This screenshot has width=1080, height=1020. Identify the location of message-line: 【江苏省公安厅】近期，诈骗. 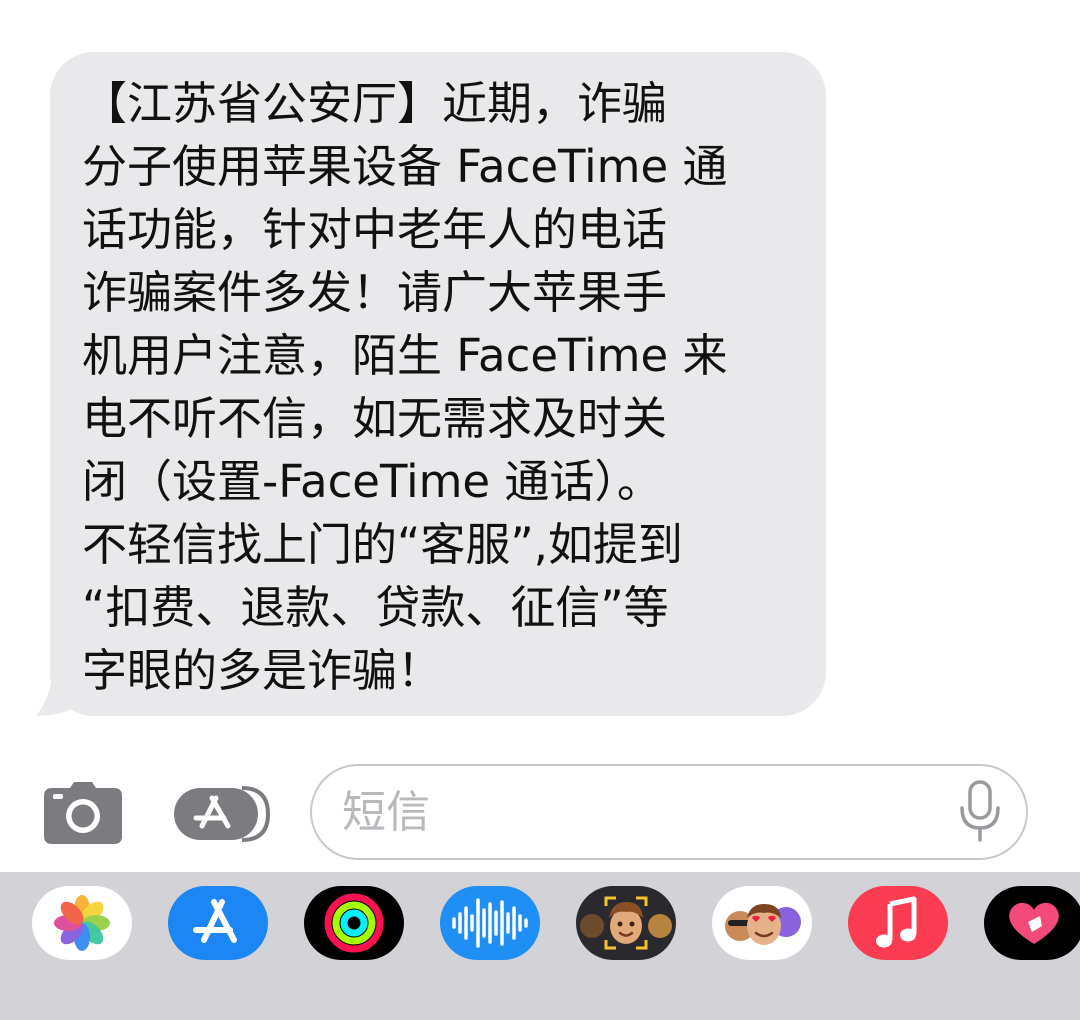
(375, 103).